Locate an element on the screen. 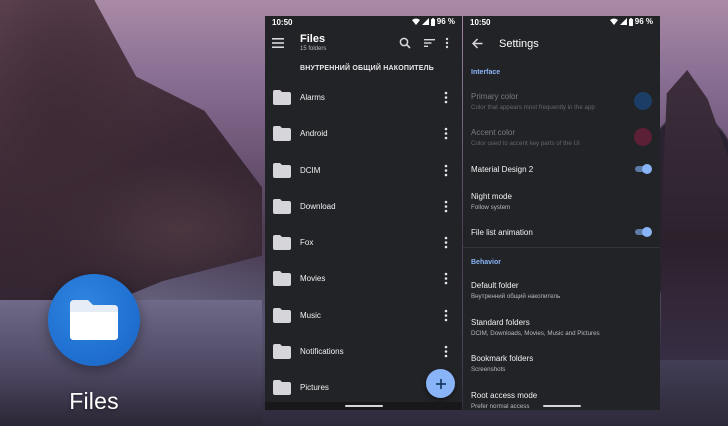 Image resolution: width=728 pixels, height=426 pixels. files-toolbar: Files 15 folders is located at coordinates (363, 44).